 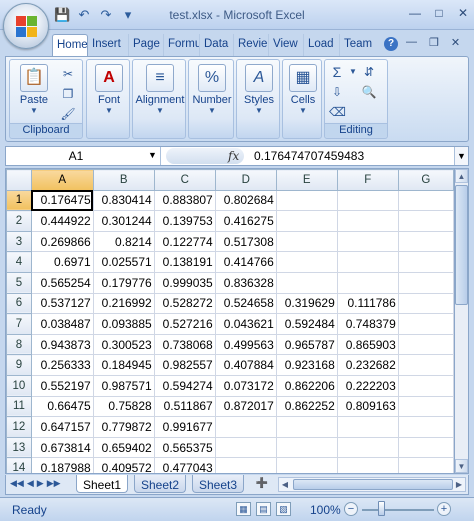 What do you see at coordinates (463, 13) in the screenshot?
I see `close-icon: ✕` at bounding box center [463, 13].